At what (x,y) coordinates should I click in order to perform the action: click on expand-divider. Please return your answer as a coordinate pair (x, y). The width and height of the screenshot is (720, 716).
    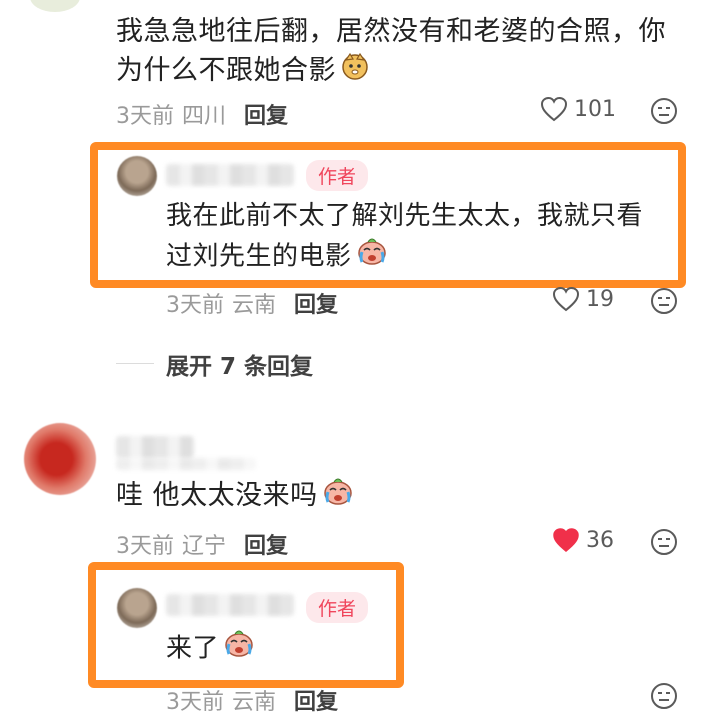
    Looking at the image, I should click on (135, 363).